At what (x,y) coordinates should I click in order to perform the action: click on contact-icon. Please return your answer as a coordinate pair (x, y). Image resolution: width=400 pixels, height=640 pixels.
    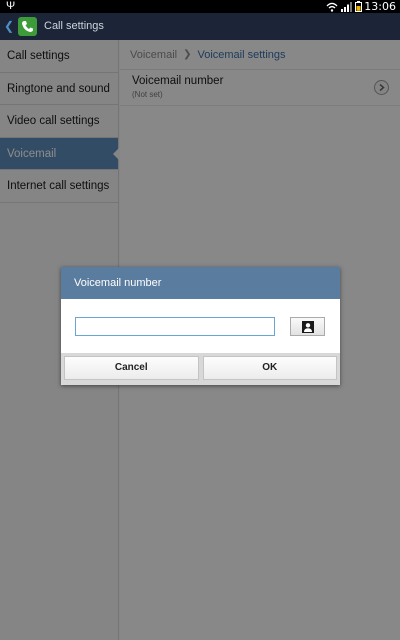
    Looking at the image, I should click on (307, 326).